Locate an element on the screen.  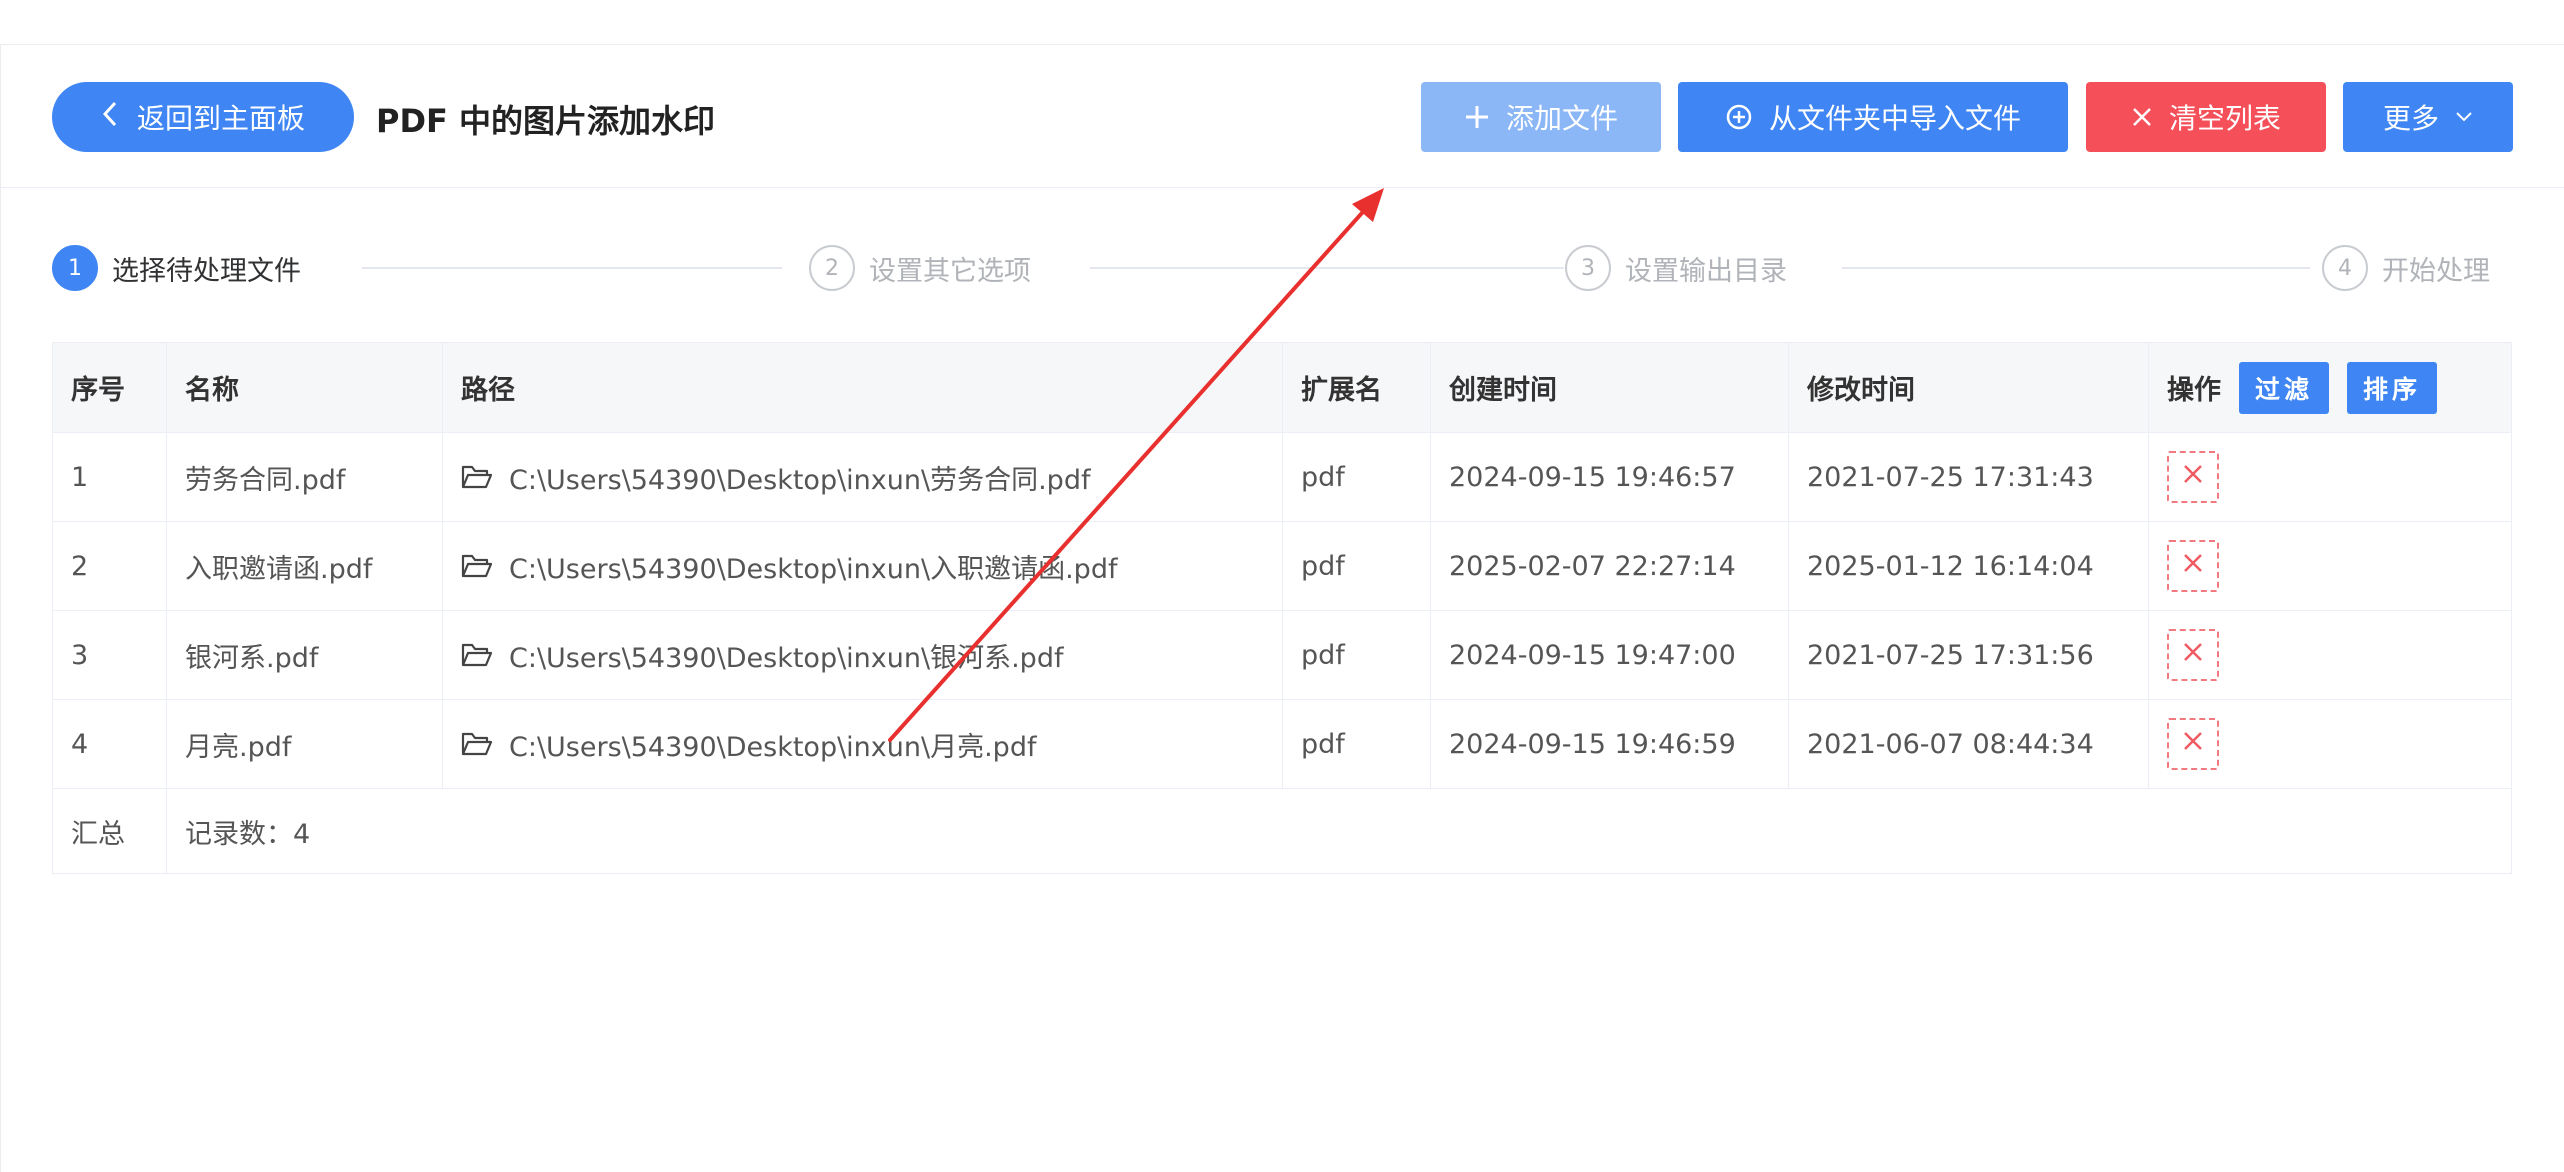
import-from-folder-button: 从文件夹中导入文件 is located at coordinates (1873, 117).